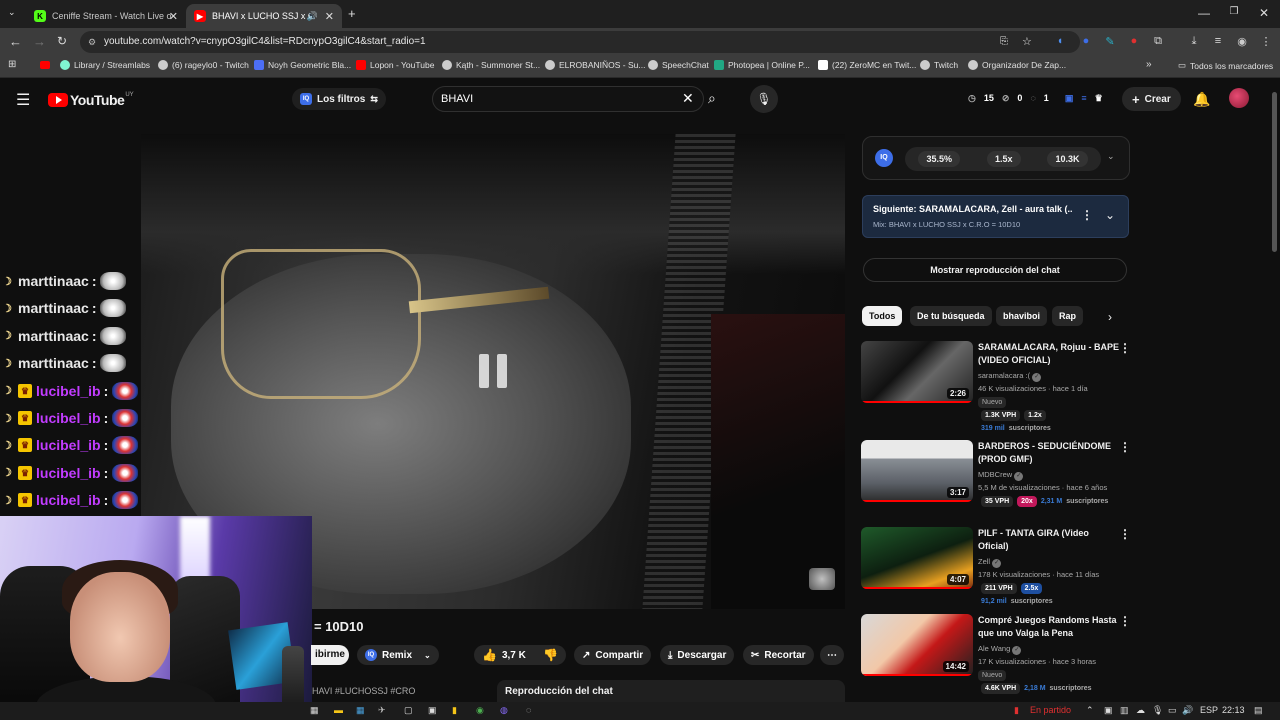 This screenshot has width=1280, height=720. I want to click on menu-icon: ⋮, so click(1266, 41).